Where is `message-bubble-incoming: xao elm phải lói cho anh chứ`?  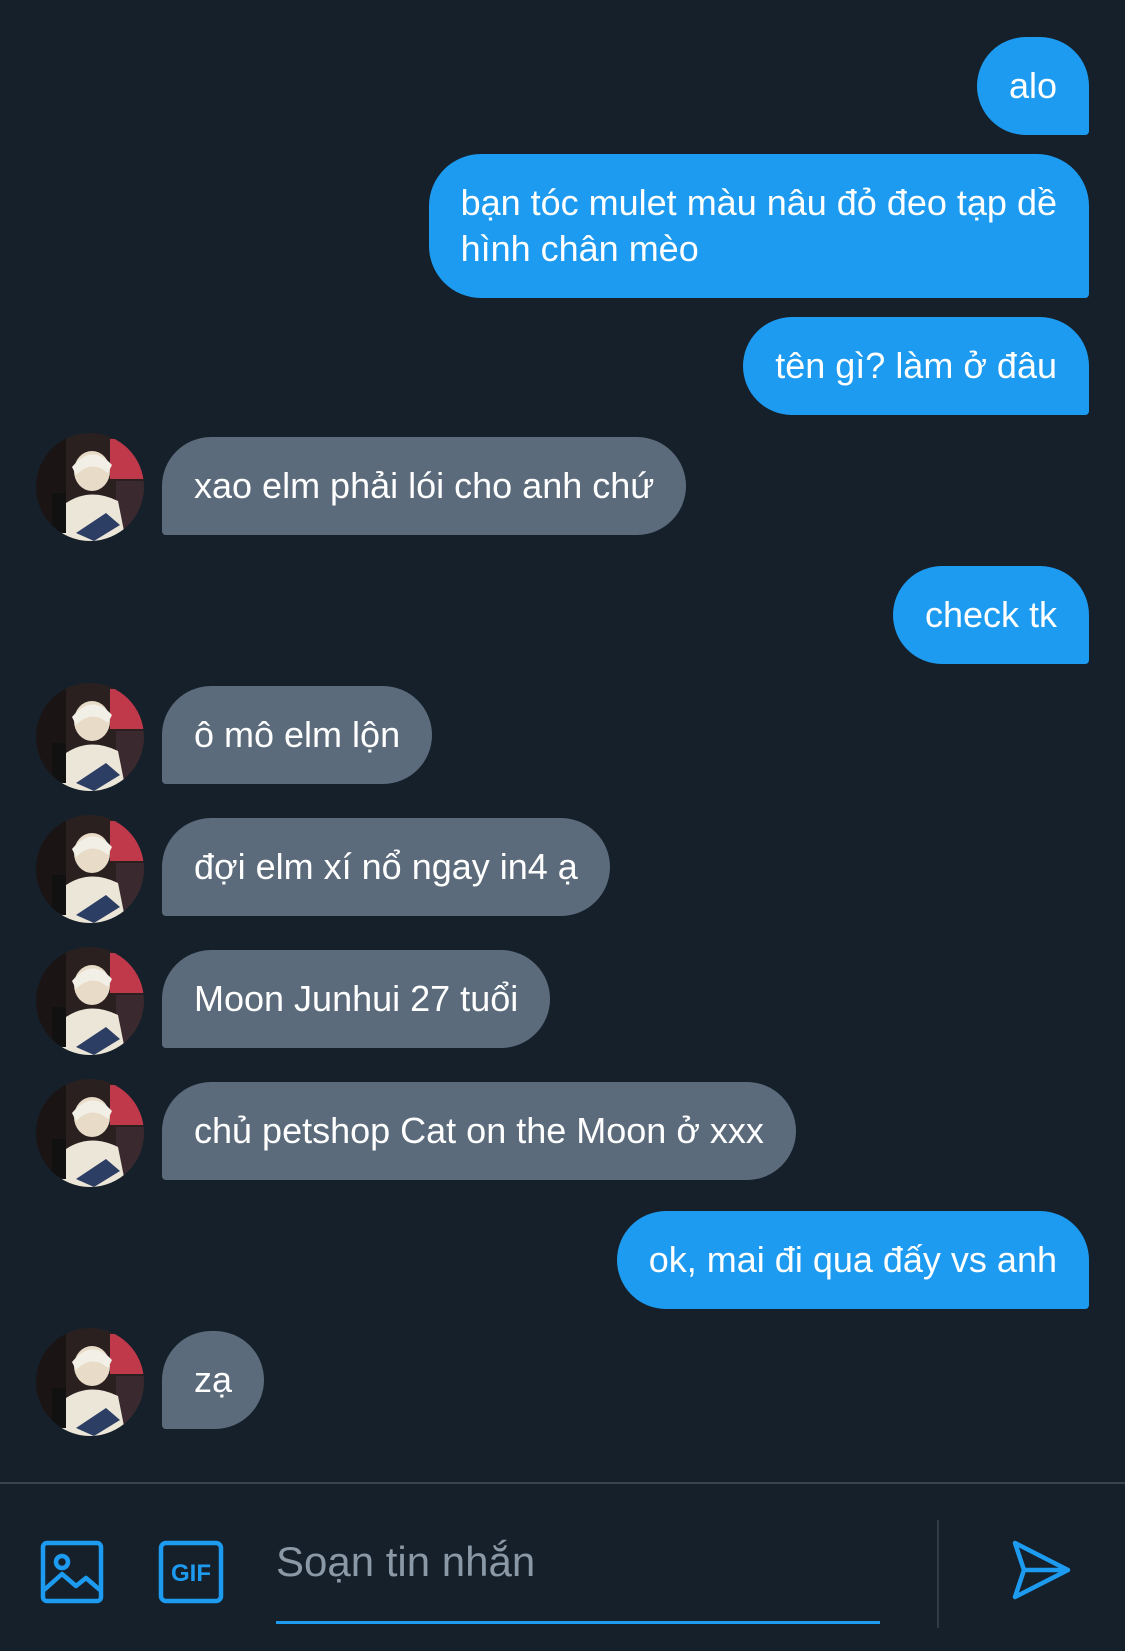
message-bubble-incoming: xao elm phải lói cho anh chứ is located at coordinates (424, 486).